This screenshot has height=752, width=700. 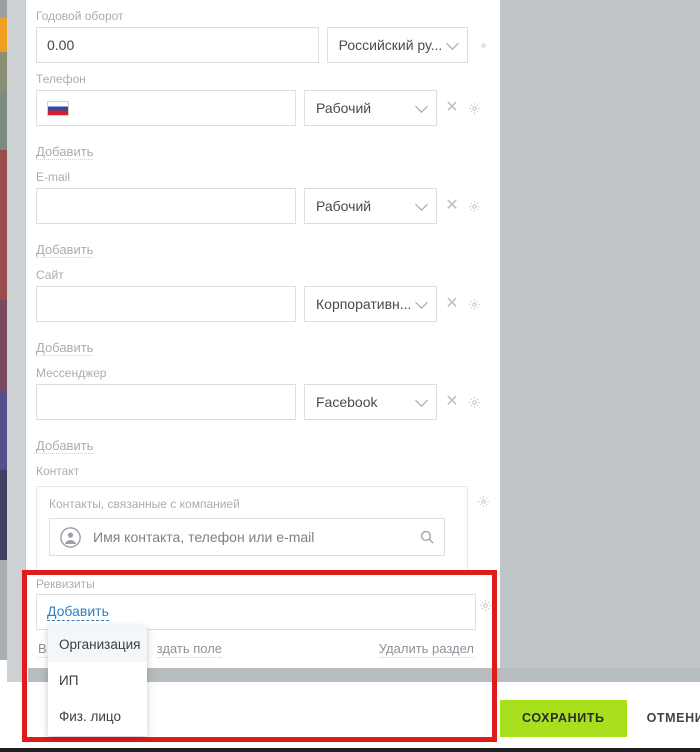 What do you see at coordinates (65, 147) in the screenshot?
I see `add-phone-link: Добавить` at bounding box center [65, 147].